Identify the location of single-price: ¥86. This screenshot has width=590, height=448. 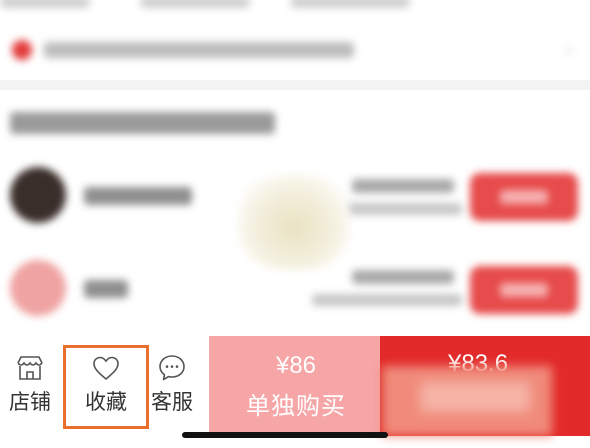
(296, 365).